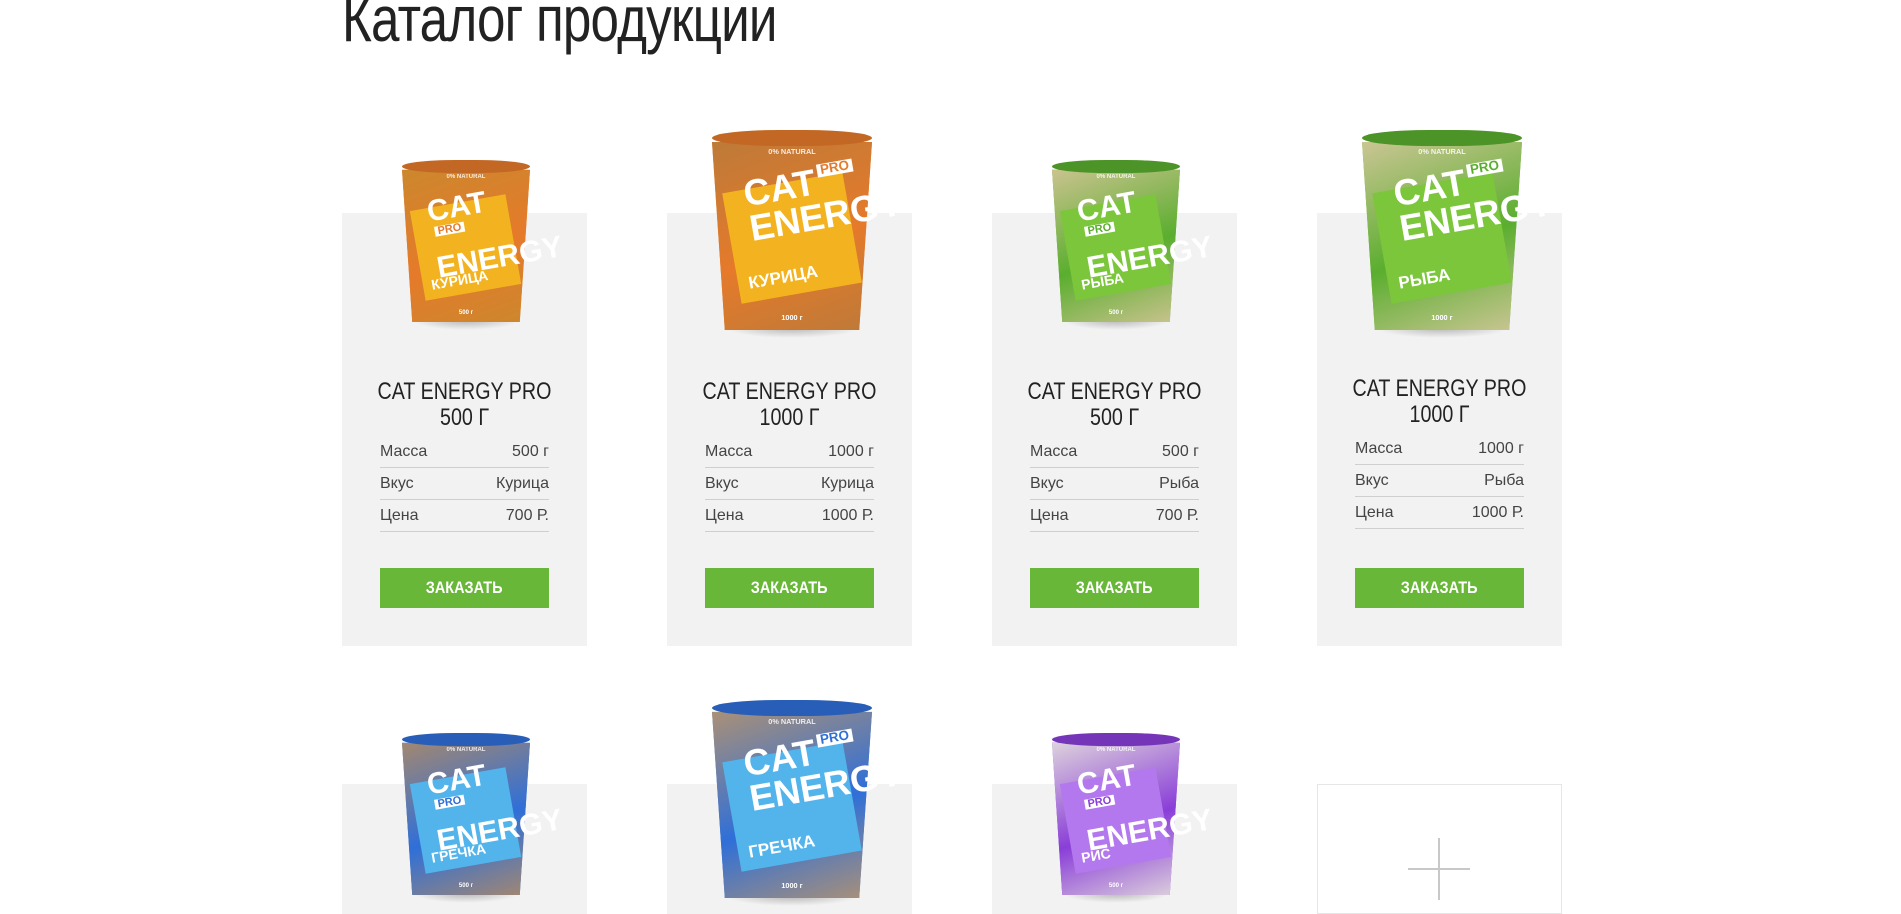 This screenshot has height=914, width=1901. Describe the element at coordinates (1439, 869) in the screenshot. I see `plus-icon` at that location.